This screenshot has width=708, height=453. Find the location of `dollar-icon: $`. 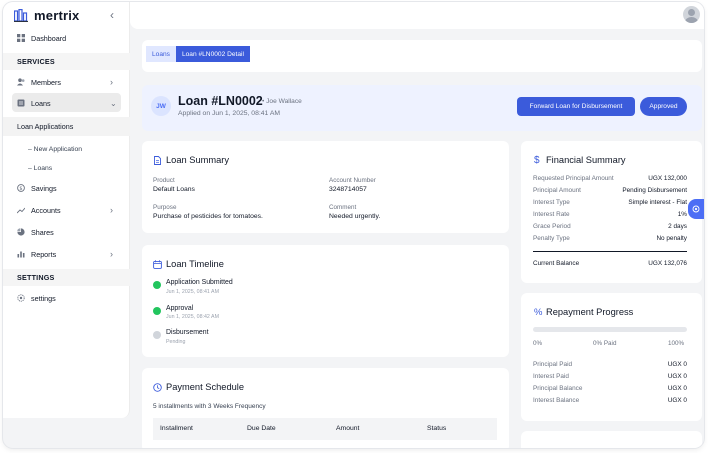

dollar-icon: $ is located at coordinates (537, 160).